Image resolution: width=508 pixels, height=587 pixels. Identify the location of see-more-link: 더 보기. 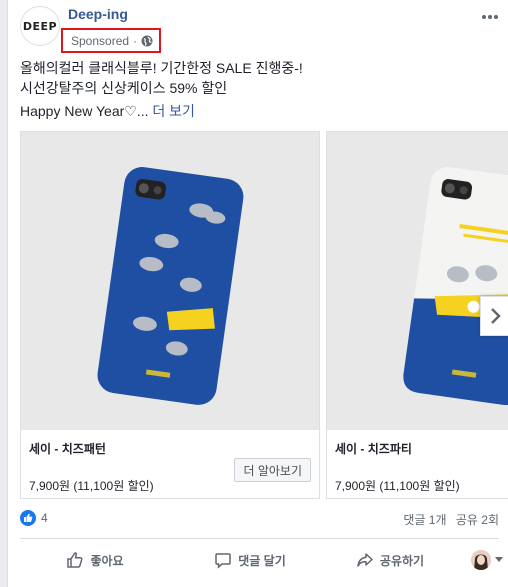
(173, 111).